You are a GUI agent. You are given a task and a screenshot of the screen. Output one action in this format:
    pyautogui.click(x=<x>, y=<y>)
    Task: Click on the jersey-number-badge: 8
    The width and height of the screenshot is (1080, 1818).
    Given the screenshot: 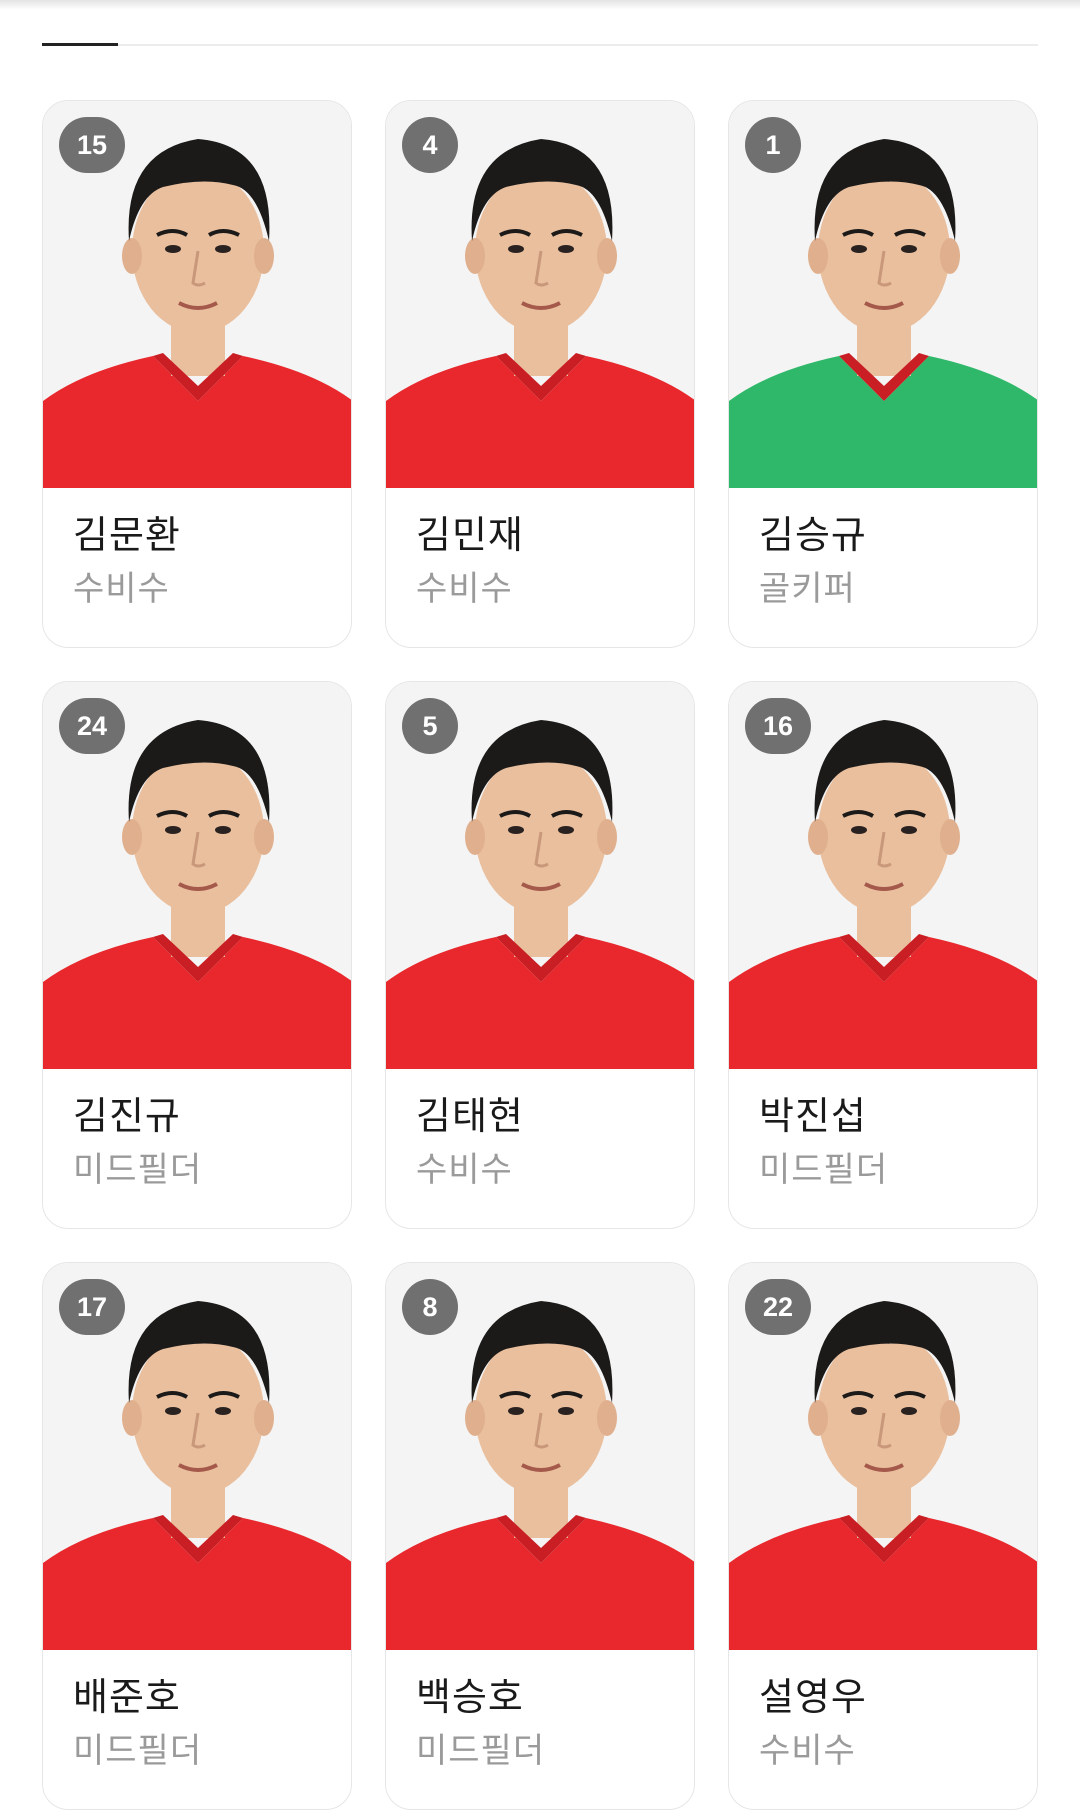 What is the action you would take?
    pyautogui.click(x=430, y=1307)
    